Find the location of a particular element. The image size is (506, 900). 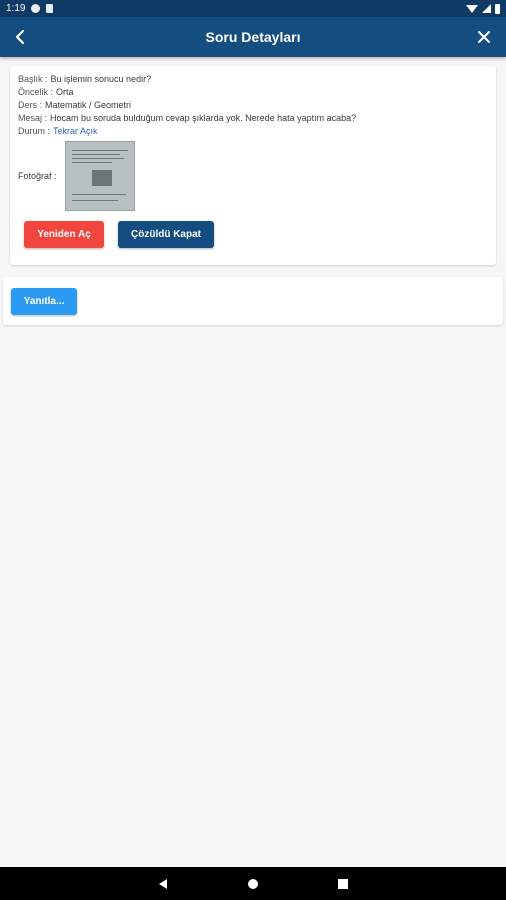

square-recents-icon is located at coordinates (343, 884).